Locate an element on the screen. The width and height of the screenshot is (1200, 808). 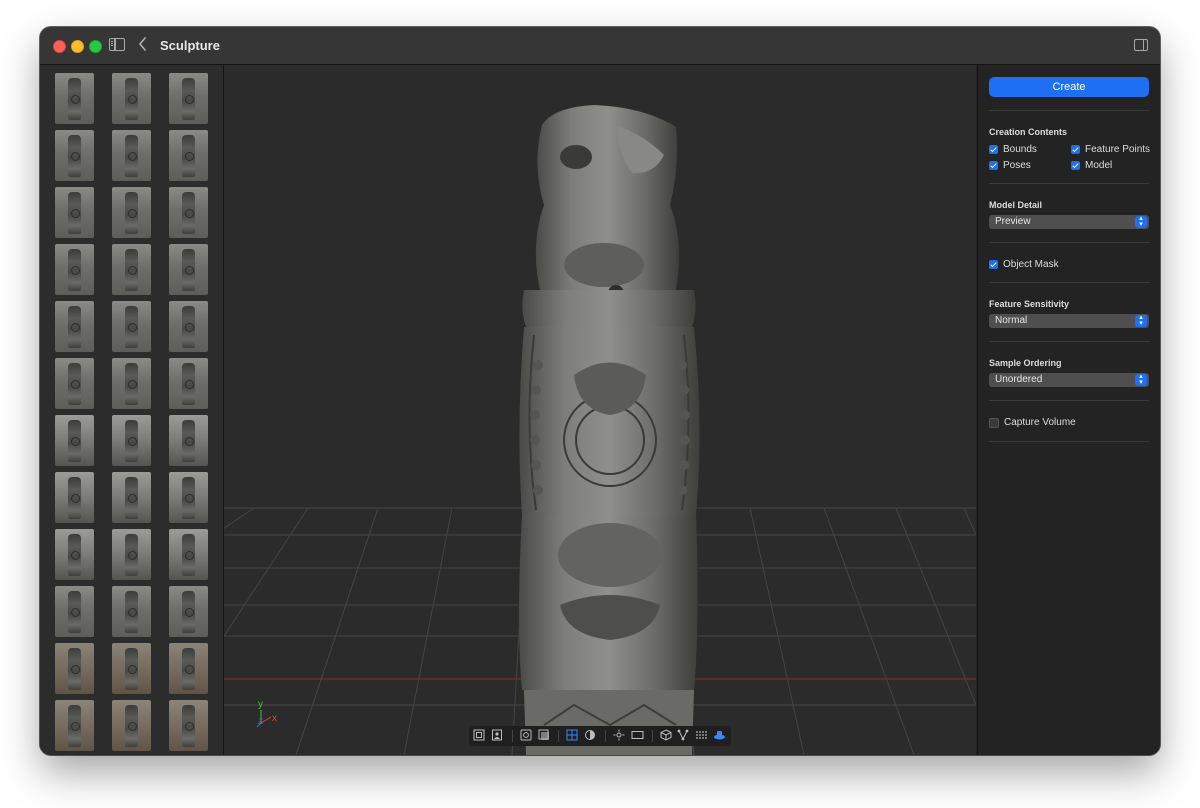
model-label: Model is located at coordinates (1099, 165).